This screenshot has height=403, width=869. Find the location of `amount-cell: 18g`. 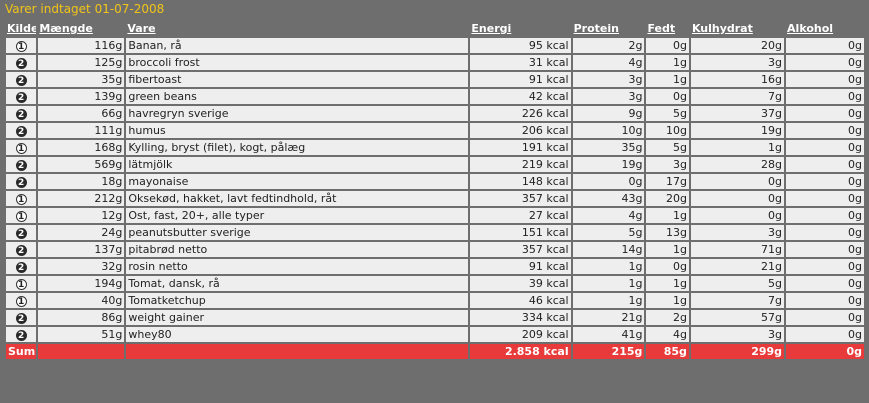

amount-cell: 18g is located at coordinates (81, 181).